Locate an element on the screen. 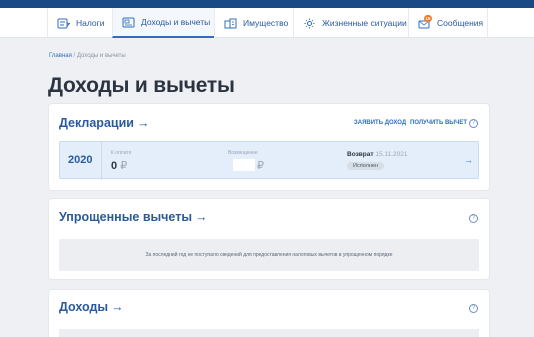 The image size is (534, 337). income-title-link: Доходы → is located at coordinates (91, 307).